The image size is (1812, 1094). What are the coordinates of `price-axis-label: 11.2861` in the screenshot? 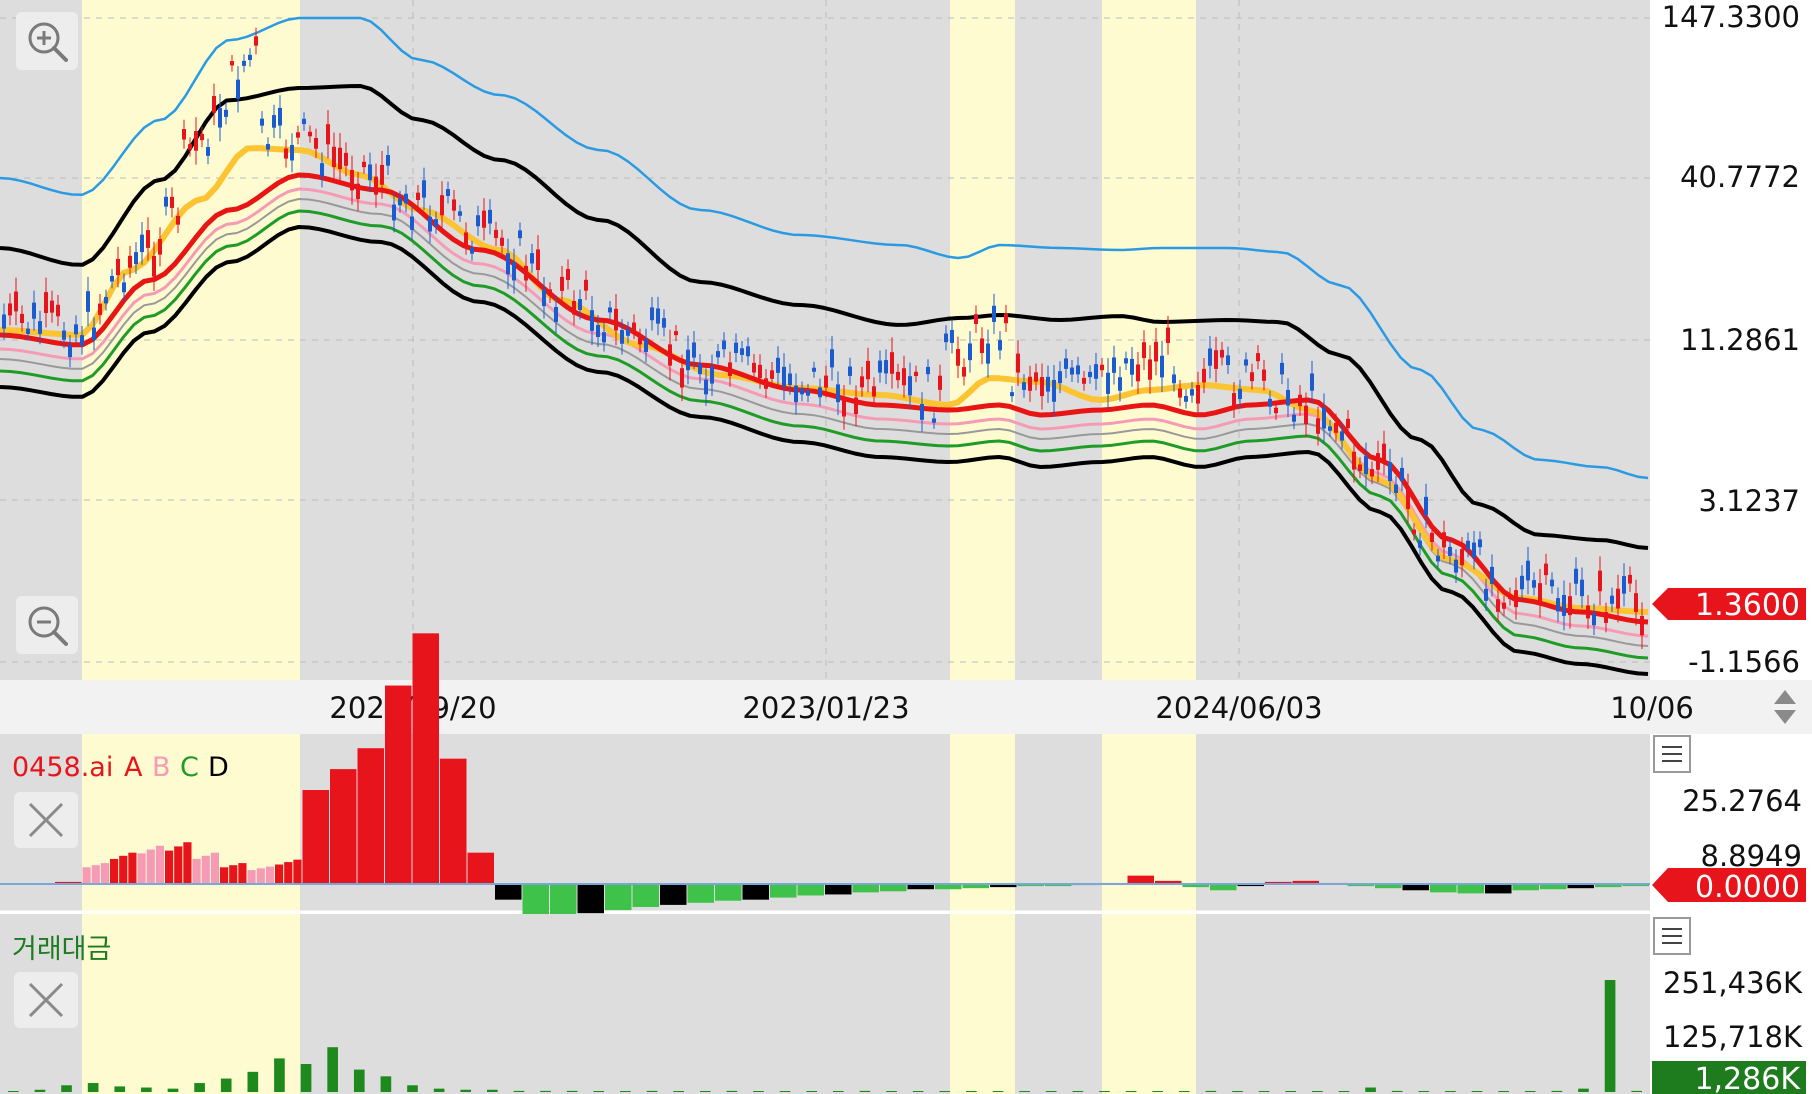 It's located at (1740, 340).